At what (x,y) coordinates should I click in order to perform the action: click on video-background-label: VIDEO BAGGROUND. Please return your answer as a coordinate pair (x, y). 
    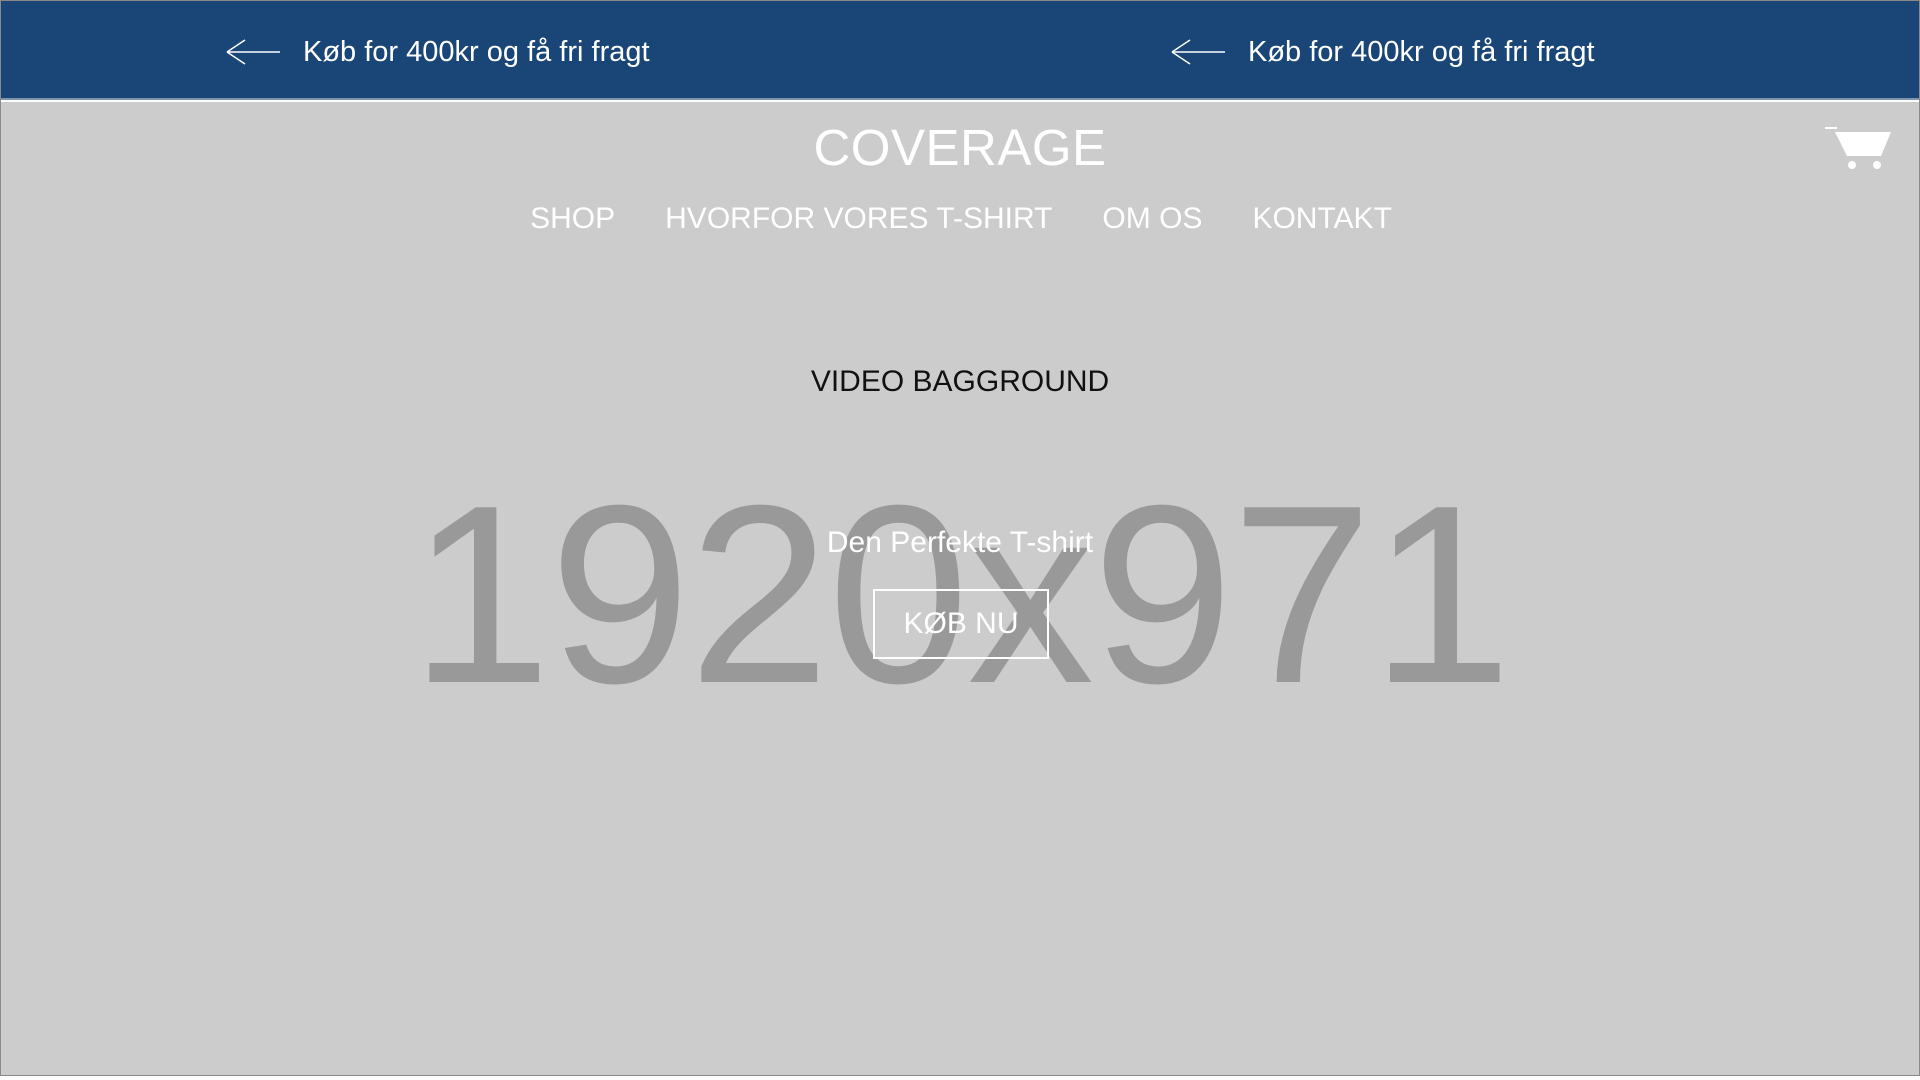
    Looking at the image, I should click on (960, 381).